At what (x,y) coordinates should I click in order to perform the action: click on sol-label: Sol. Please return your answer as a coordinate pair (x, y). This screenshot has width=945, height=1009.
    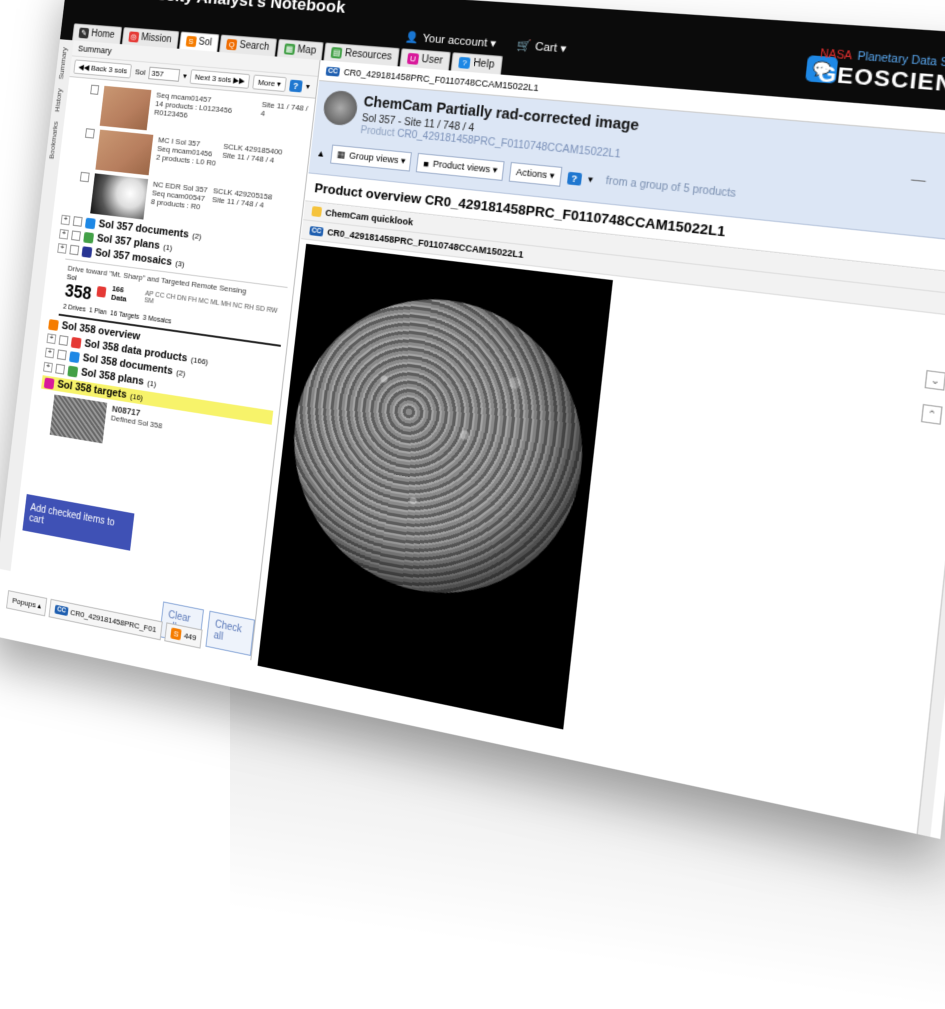
    Looking at the image, I should click on (140, 72).